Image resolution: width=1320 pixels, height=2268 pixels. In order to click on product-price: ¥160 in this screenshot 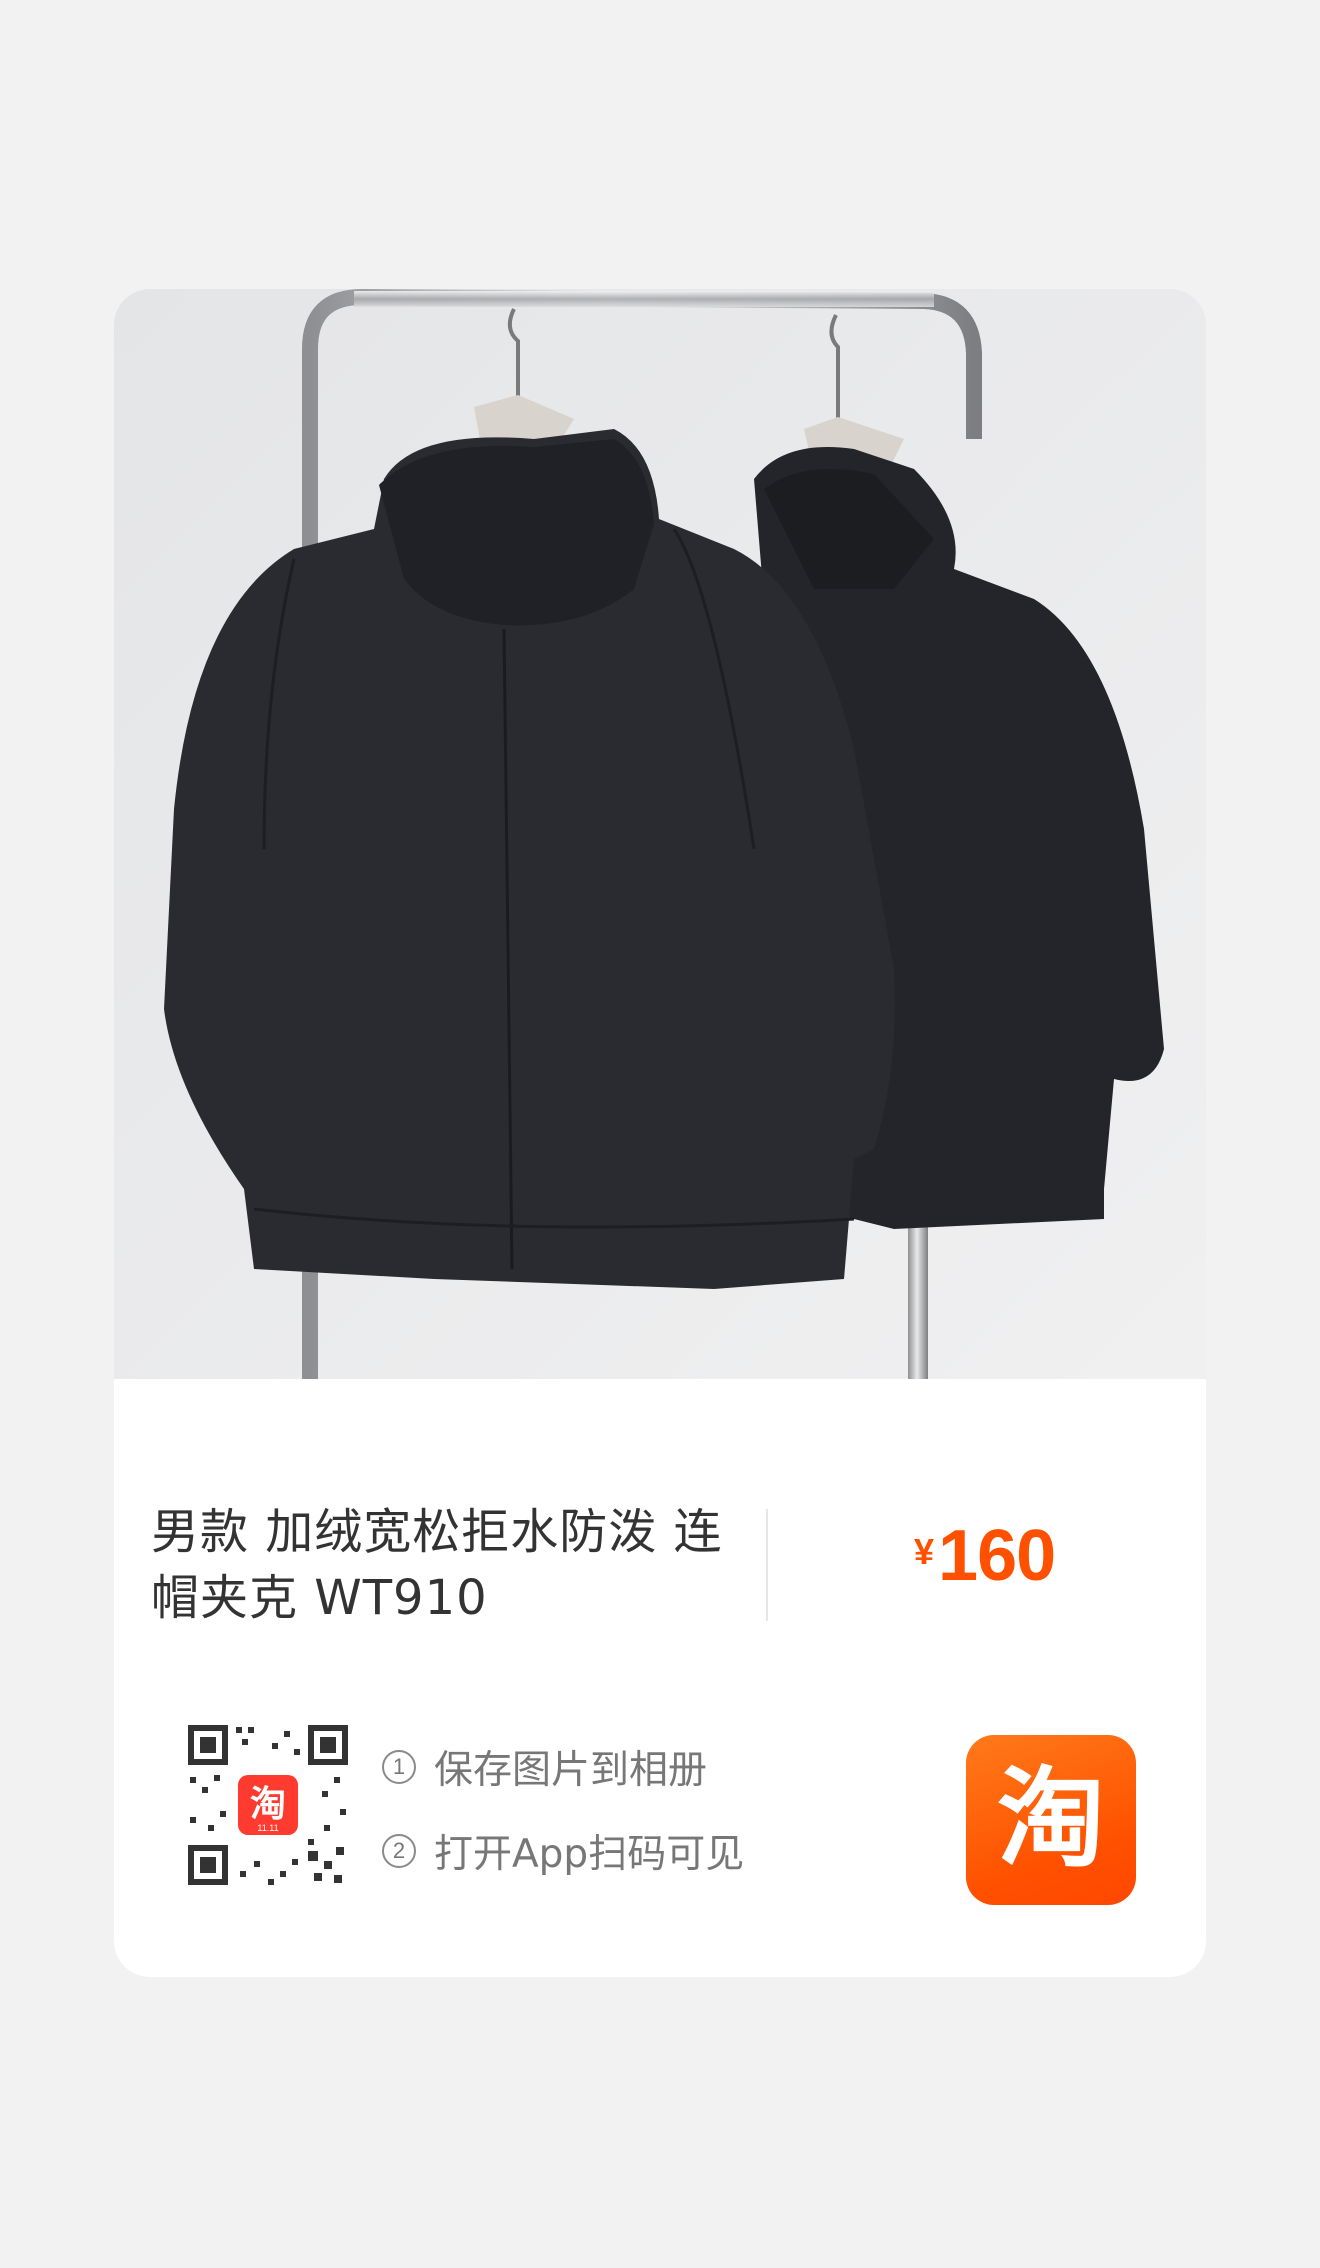, I will do `click(985, 1556)`.